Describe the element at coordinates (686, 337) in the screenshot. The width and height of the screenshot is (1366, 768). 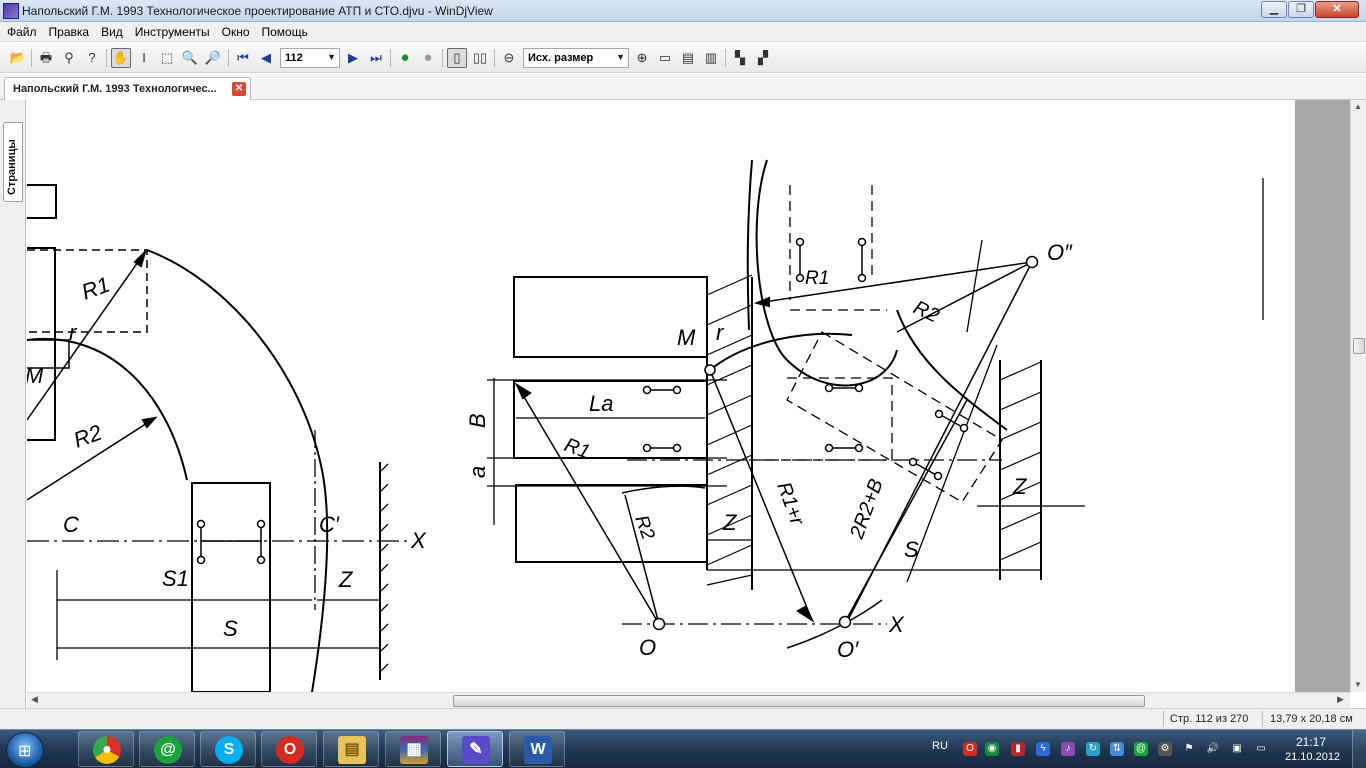
I see `label-m-right: M` at that location.